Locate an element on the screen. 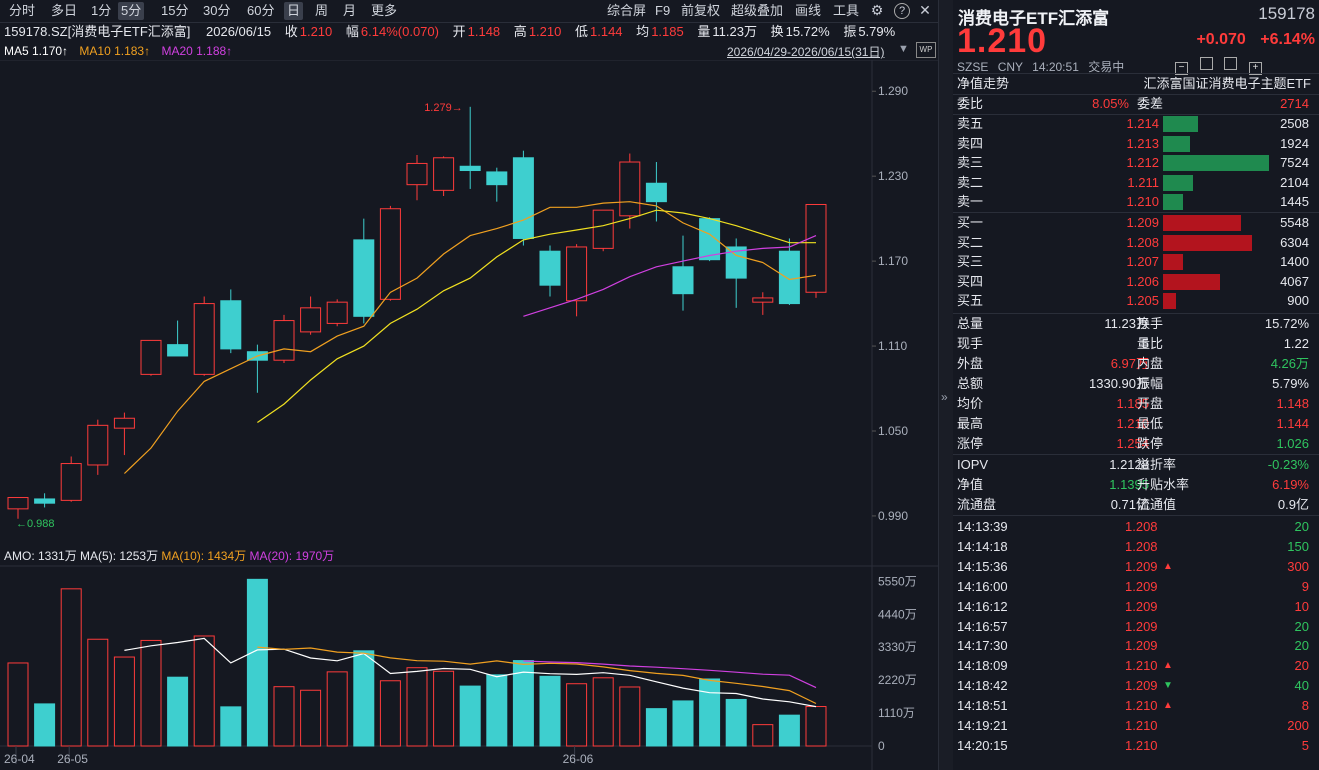  stat-label: 溢折率 is located at coordinates (1157, 464).